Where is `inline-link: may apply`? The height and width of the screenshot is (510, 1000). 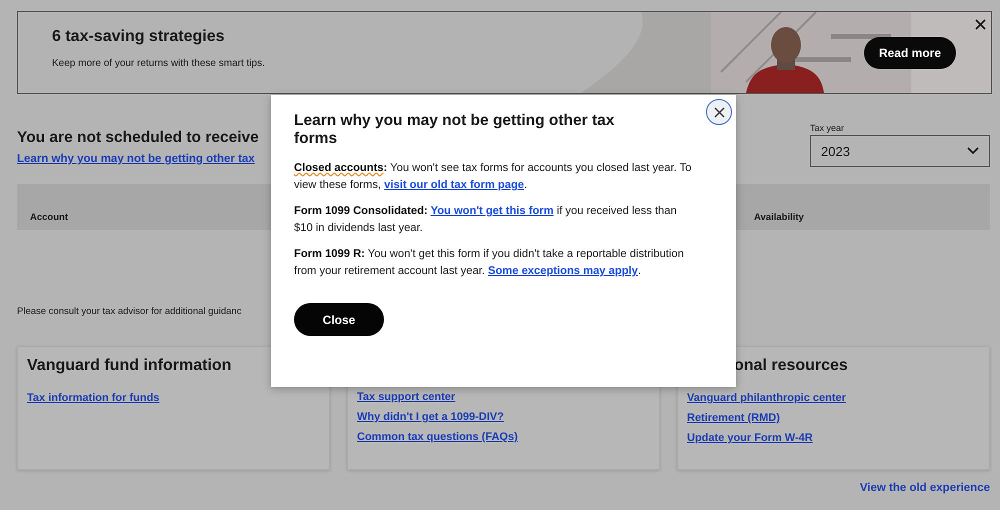
inline-link: may apply is located at coordinates (610, 271).